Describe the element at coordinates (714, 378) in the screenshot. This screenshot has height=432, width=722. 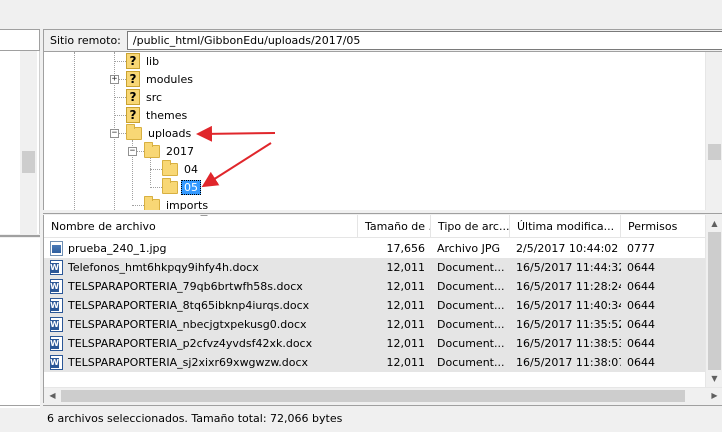
I see `scroll-down-icon: ▼` at that location.